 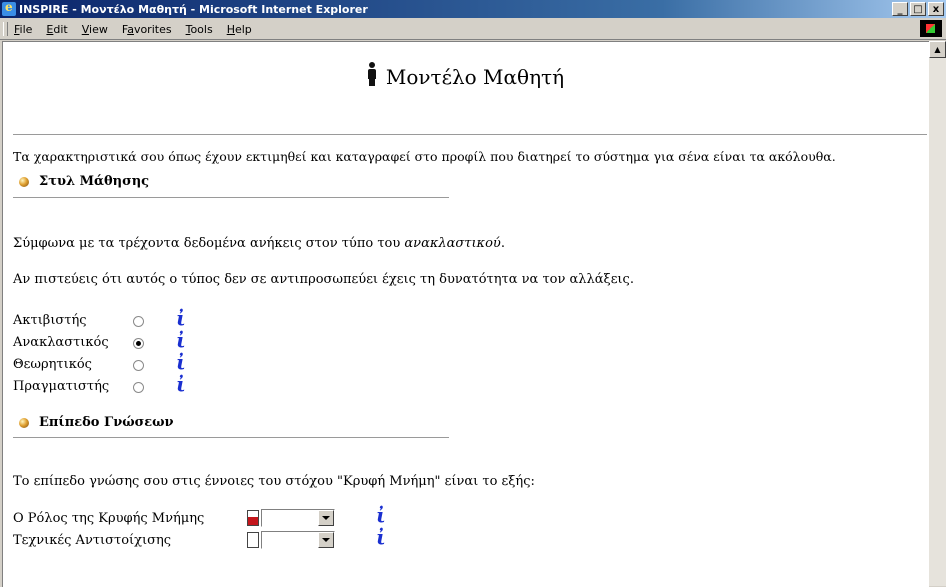 What do you see at coordinates (138, 343) in the screenshot?
I see `style-radio-reflector` at bounding box center [138, 343].